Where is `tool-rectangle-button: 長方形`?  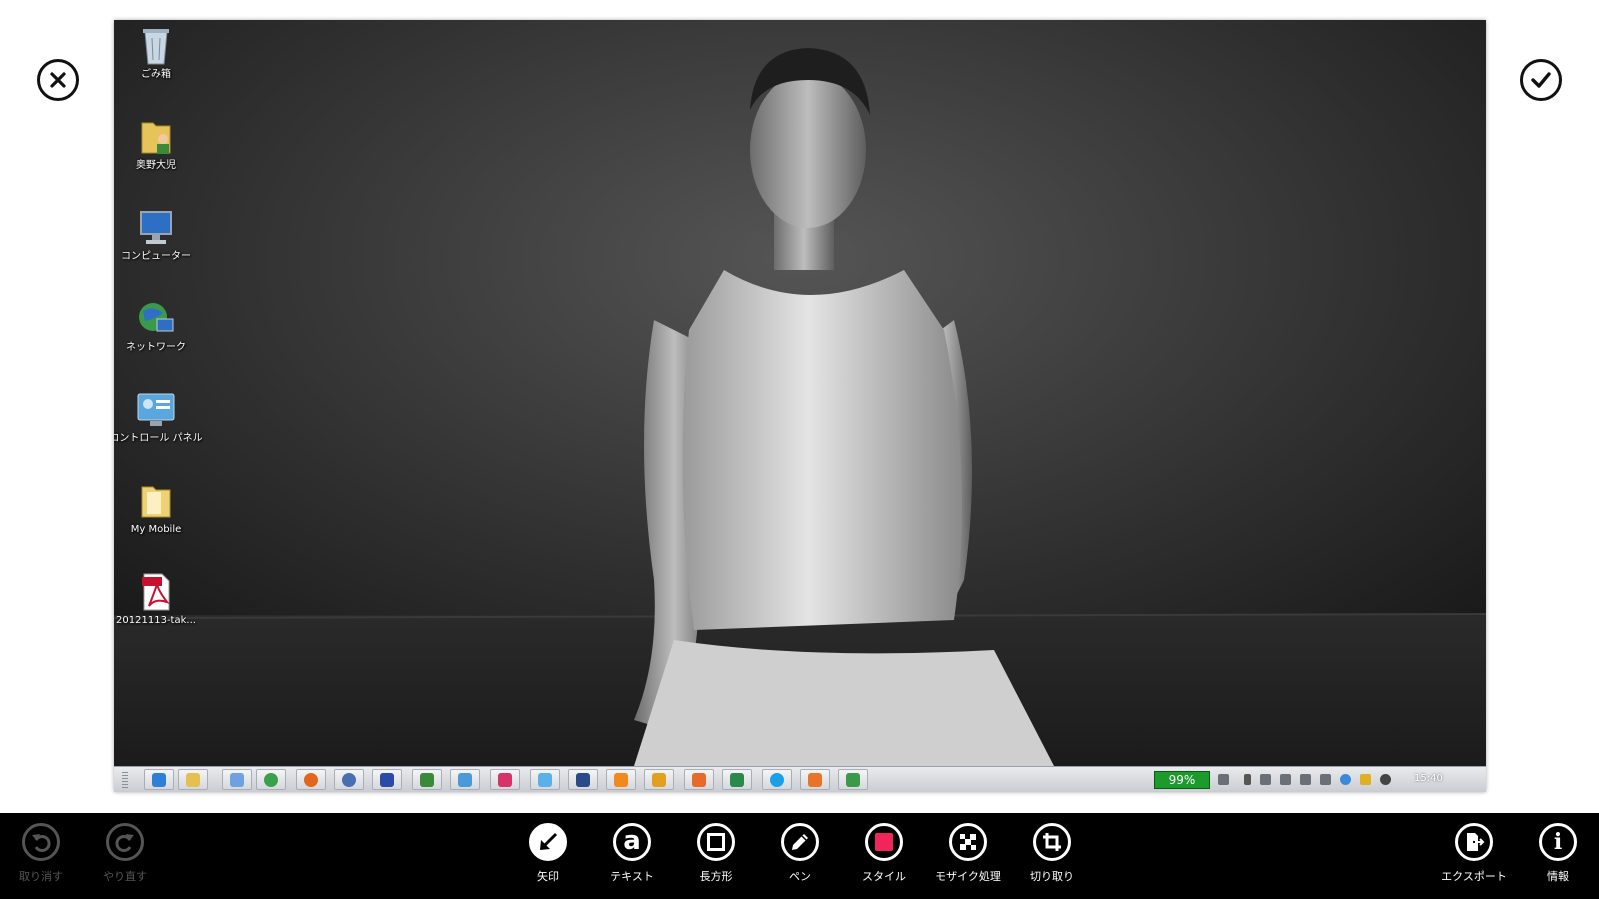
tool-rectangle-button: 長方形 is located at coordinates (716, 853).